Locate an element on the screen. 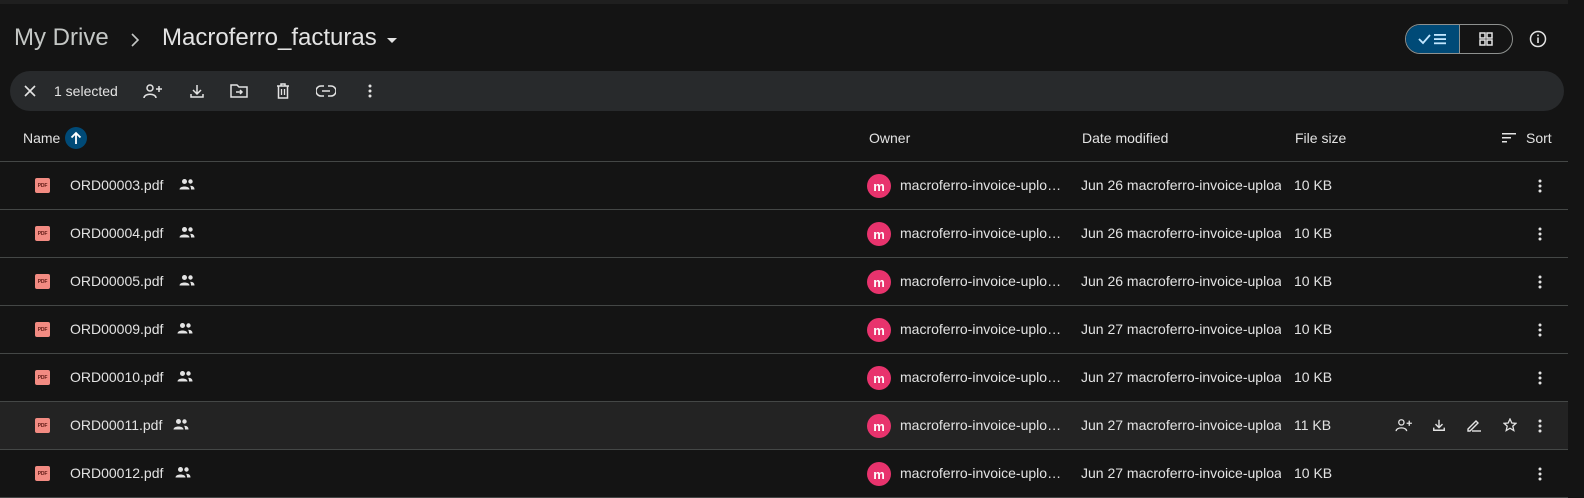  breadcrumb-current-folder: Macroferro_facturas is located at coordinates (279, 38).